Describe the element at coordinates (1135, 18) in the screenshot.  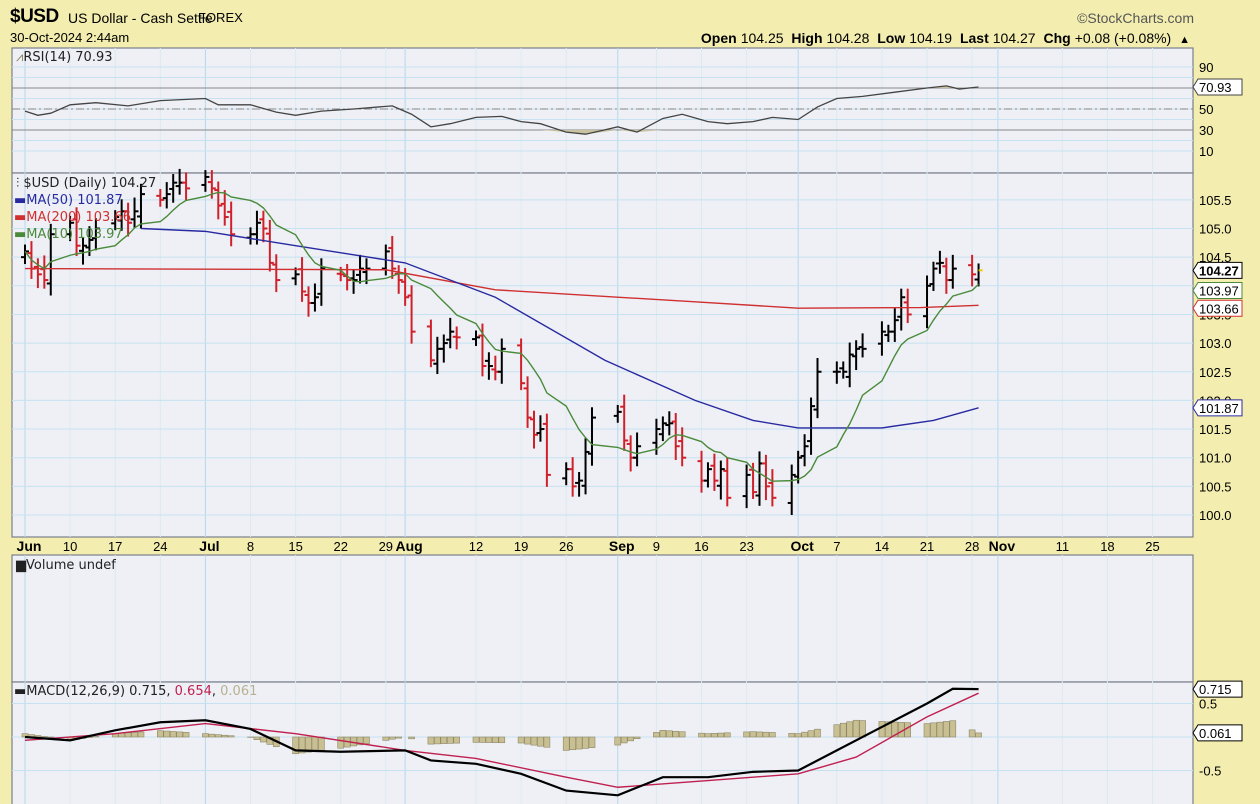
I see `copyright-link: ©StockCharts.com` at that location.